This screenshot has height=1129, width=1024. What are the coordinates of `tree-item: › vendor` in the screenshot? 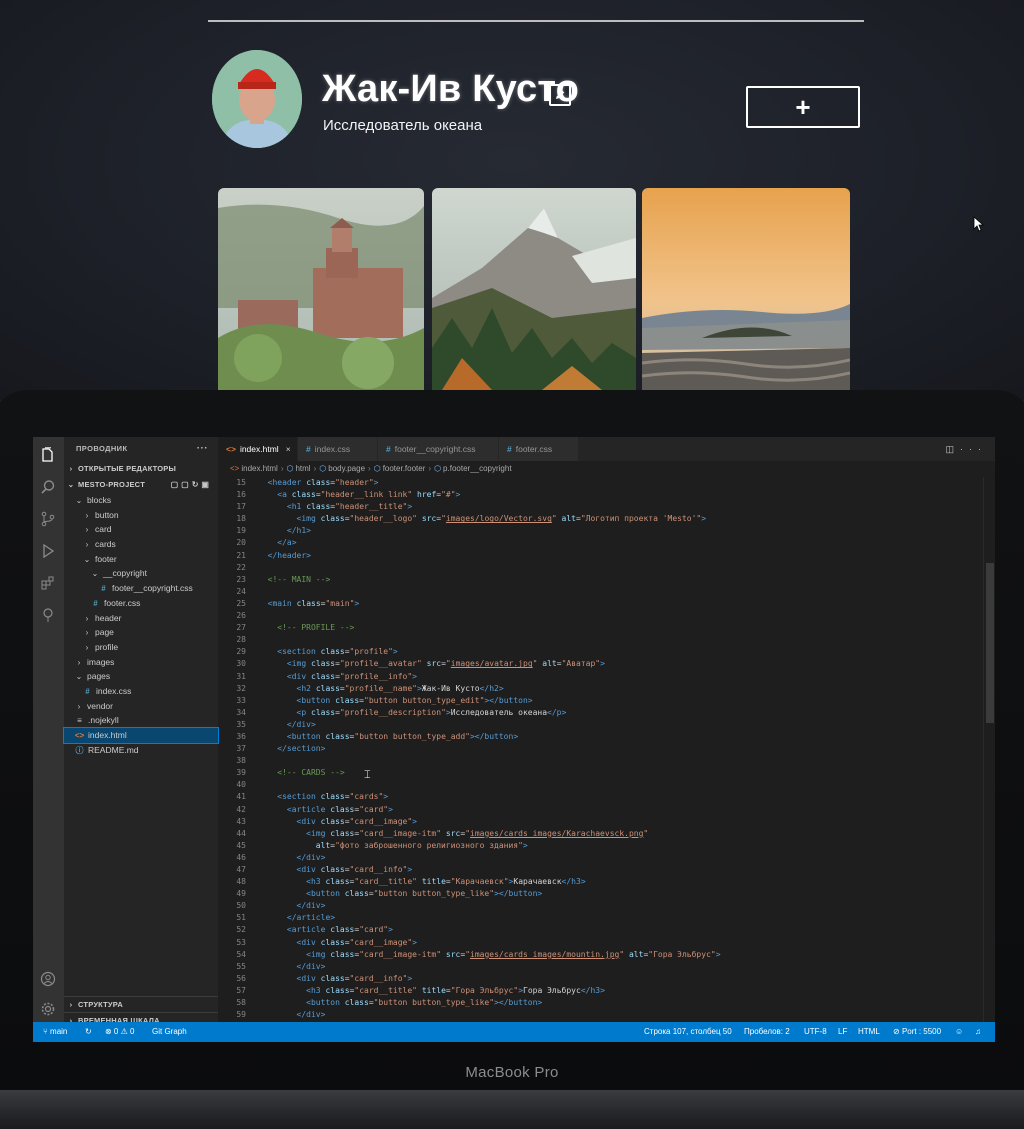 It's located at (141, 706).